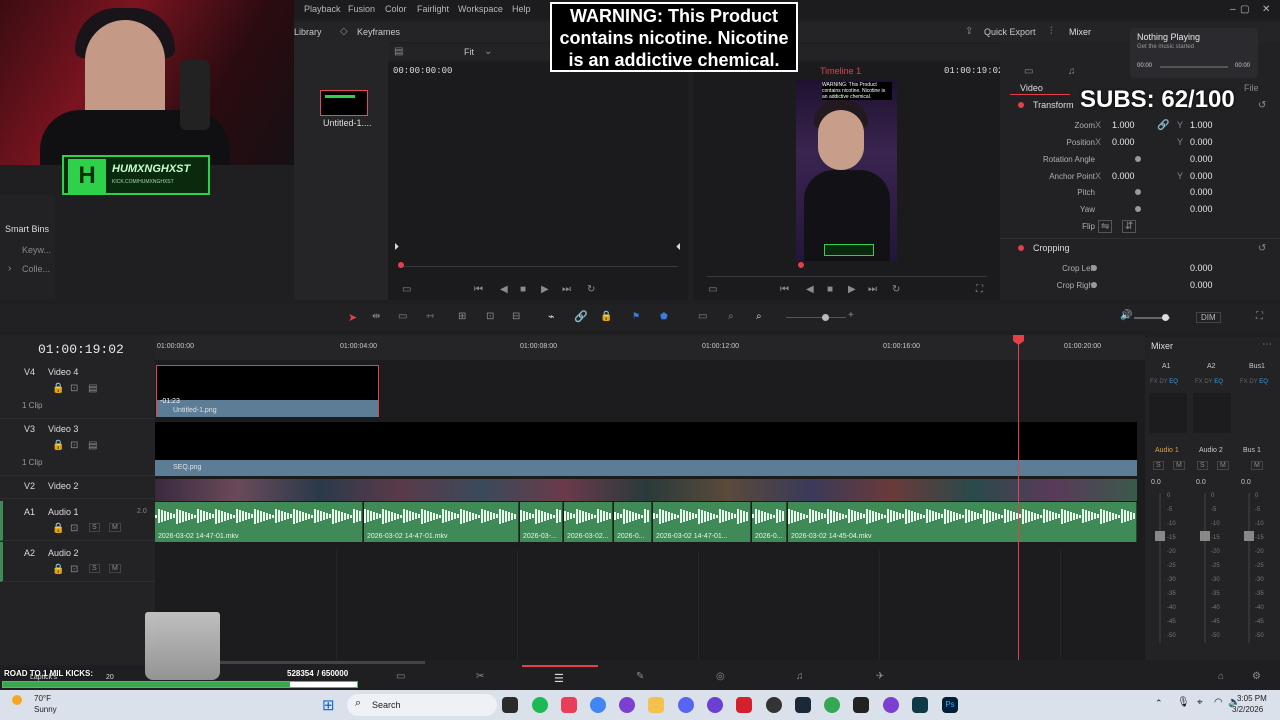  Describe the element at coordinates (92, 388) in the screenshot. I see `track-visibility-icon: ▤` at that location.